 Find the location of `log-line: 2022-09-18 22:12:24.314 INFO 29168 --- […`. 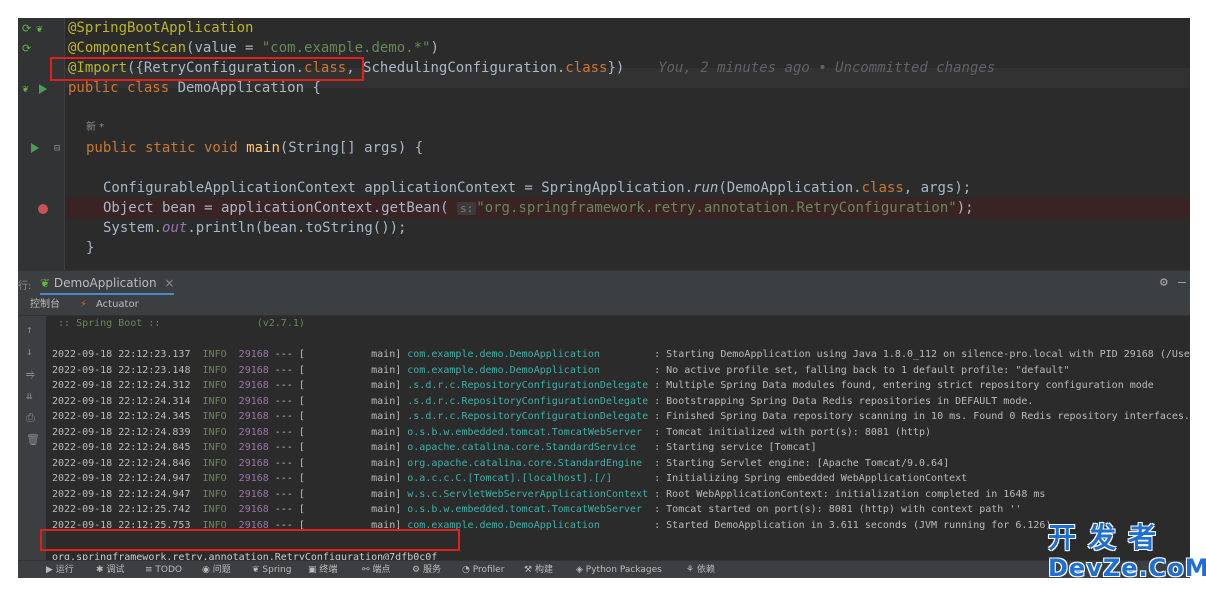

log-line: 2022-09-18 22:12:24.314 INFO 29168 --- [… is located at coordinates (542, 402).